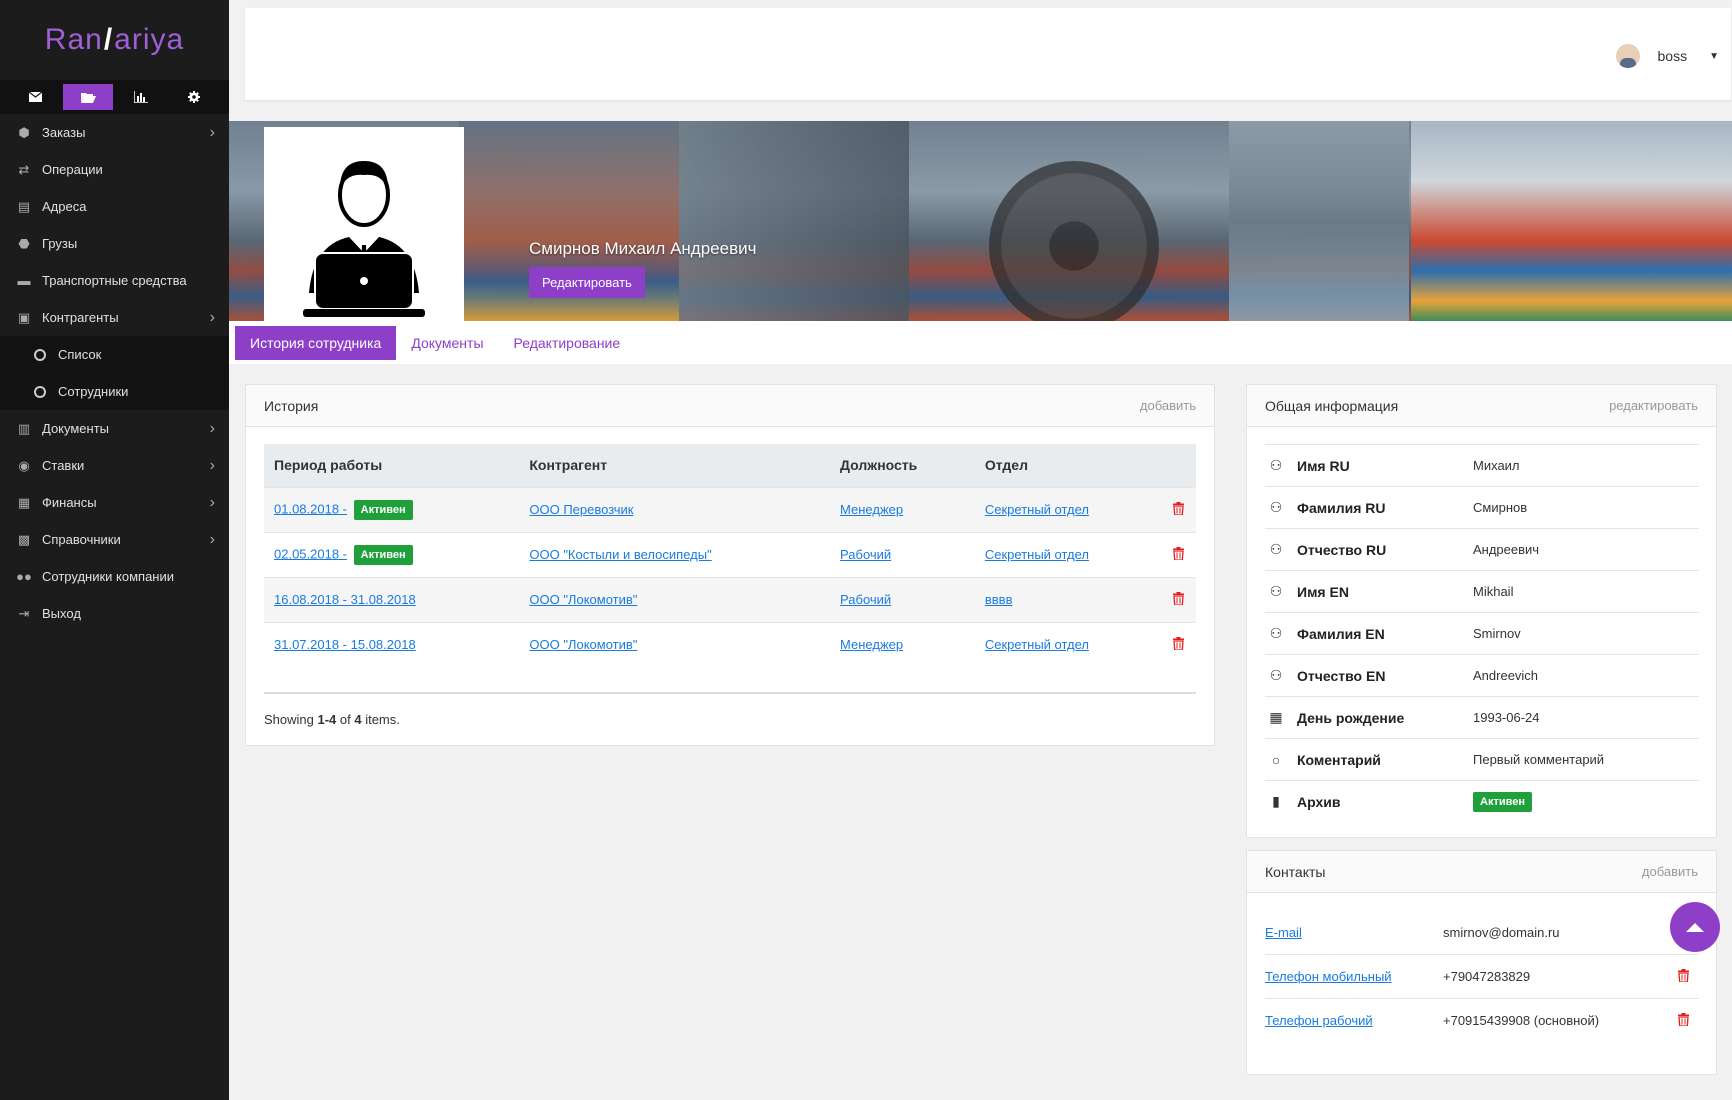  What do you see at coordinates (620, 554) in the screenshot?
I see `contractor-link: ООО "Костыли и велосипеды"` at bounding box center [620, 554].